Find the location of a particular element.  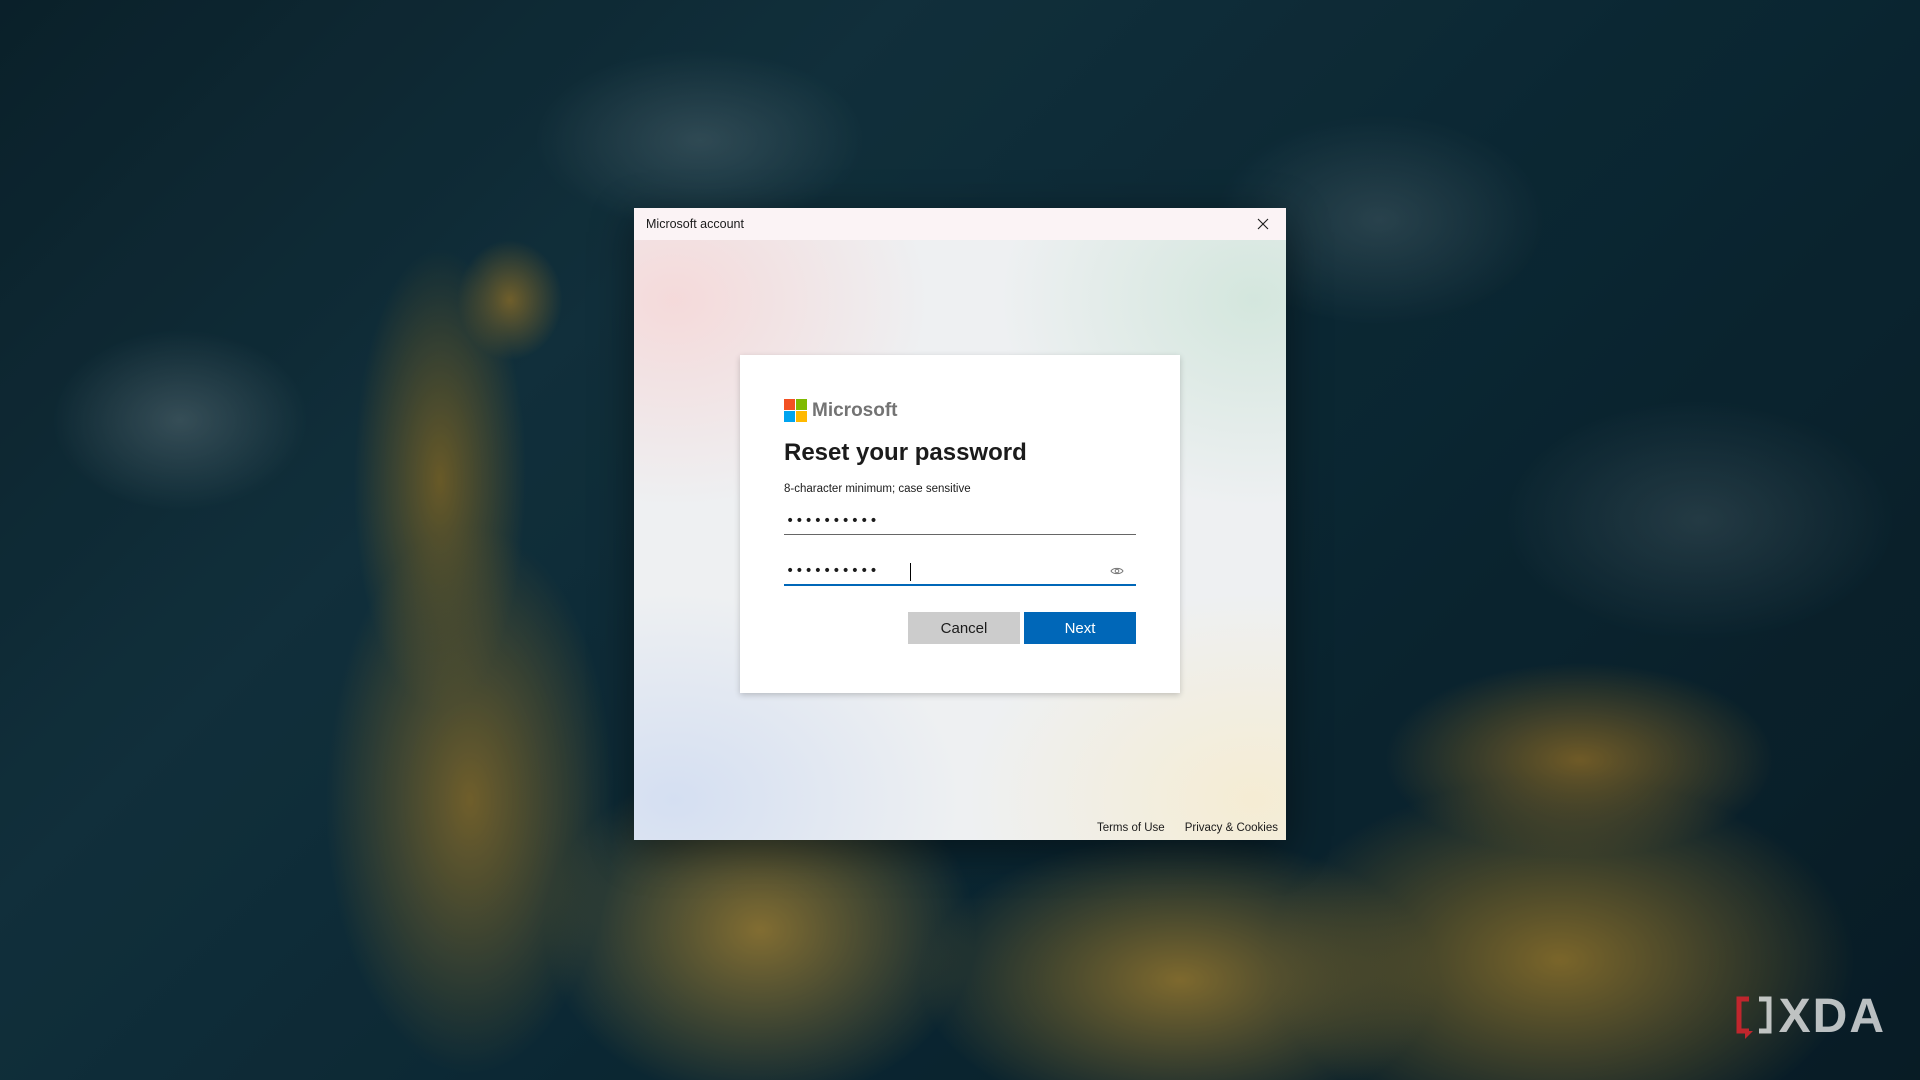

confirm-password-input is located at coordinates (962, 571).